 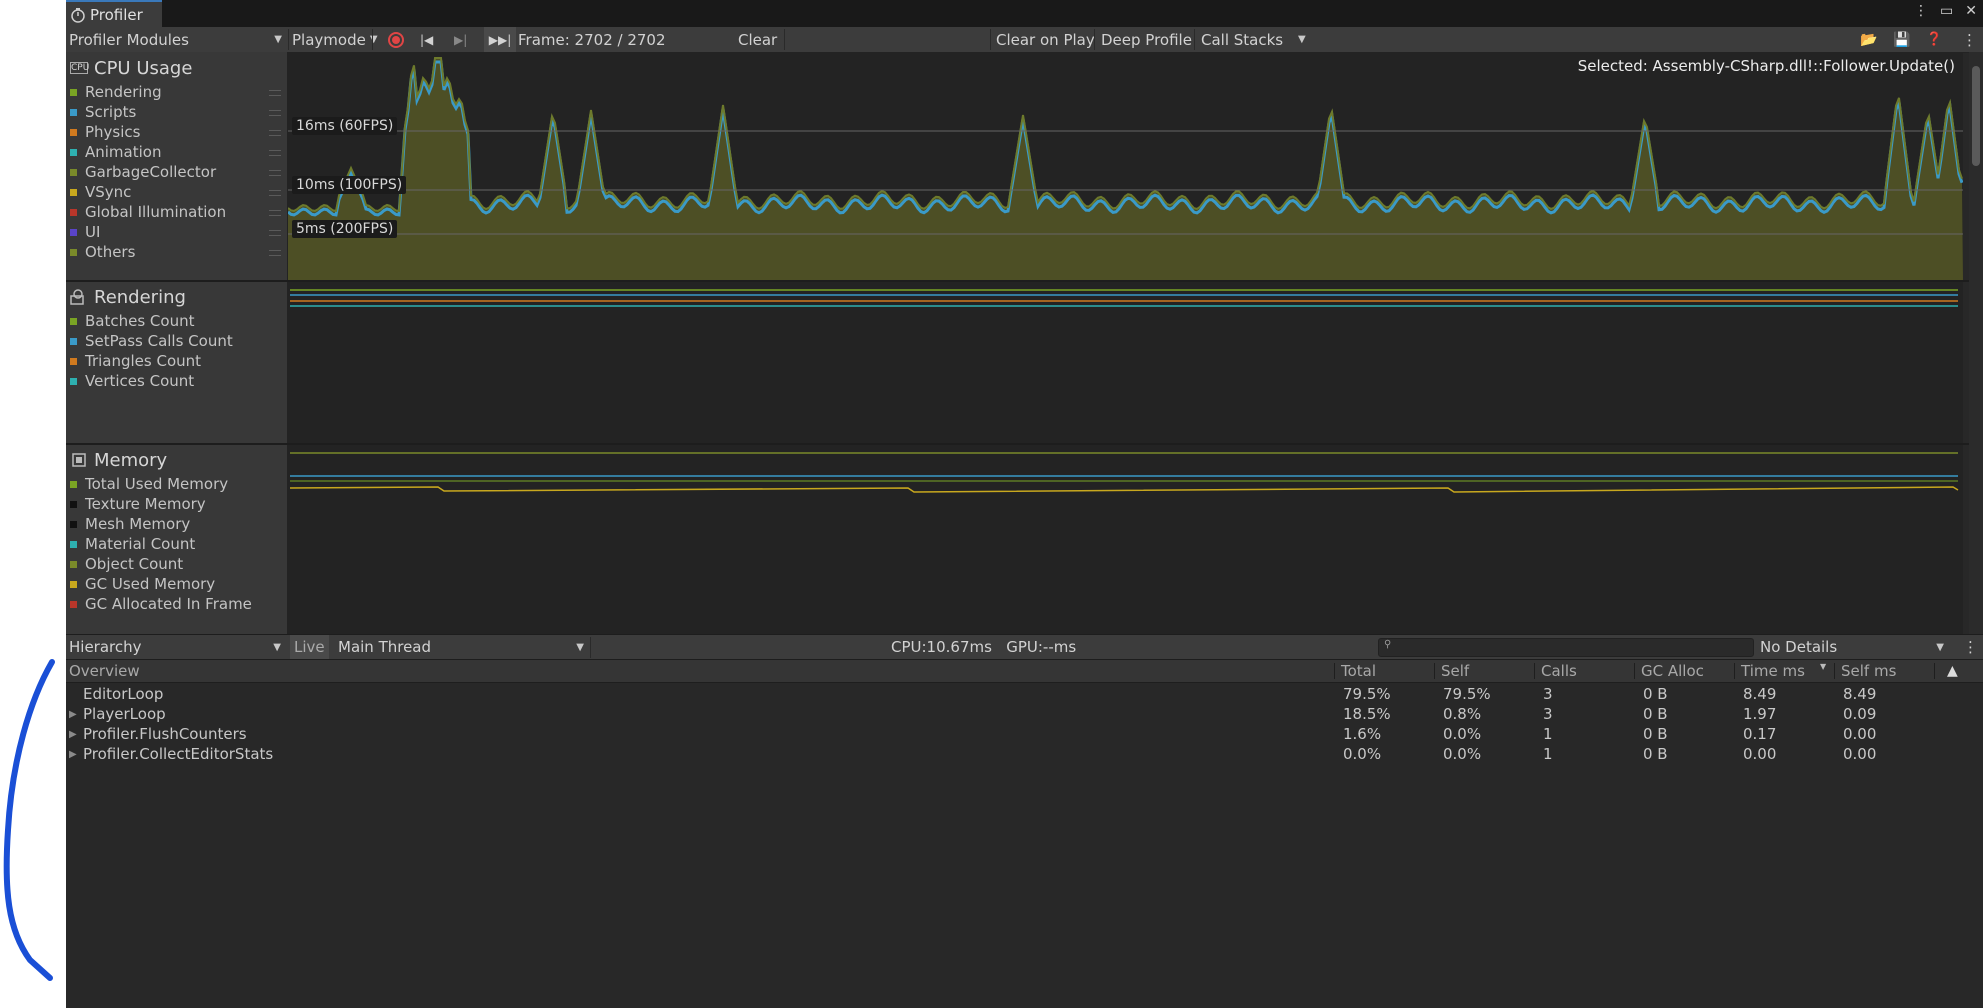 What do you see at coordinates (1868, 39) in the screenshot?
I see `load-button: 📂` at bounding box center [1868, 39].